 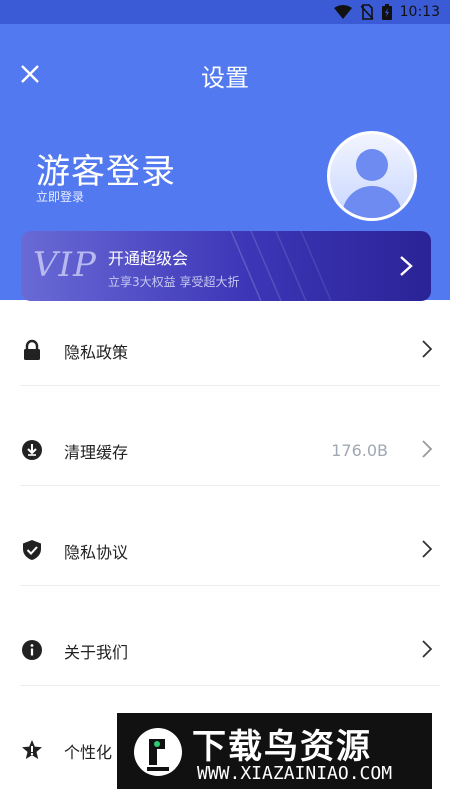 I want to click on watermark-url: WWW.XIAZAINIAO.COM, so click(x=295, y=773).